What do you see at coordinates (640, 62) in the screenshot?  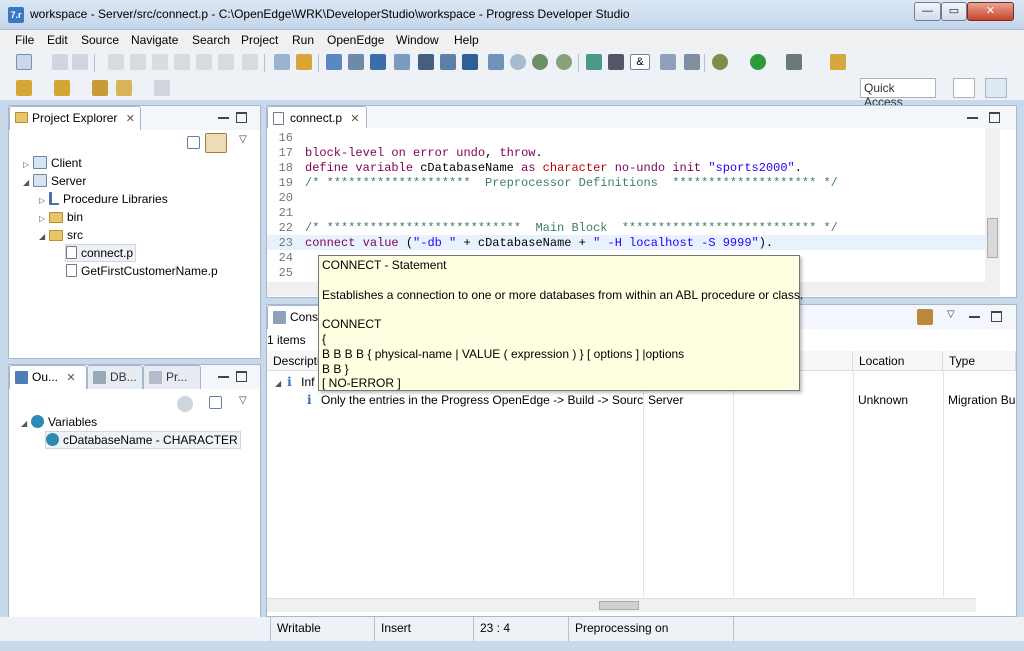 I see `toggle-amp-icon: &` at bounding box center [640, 62].